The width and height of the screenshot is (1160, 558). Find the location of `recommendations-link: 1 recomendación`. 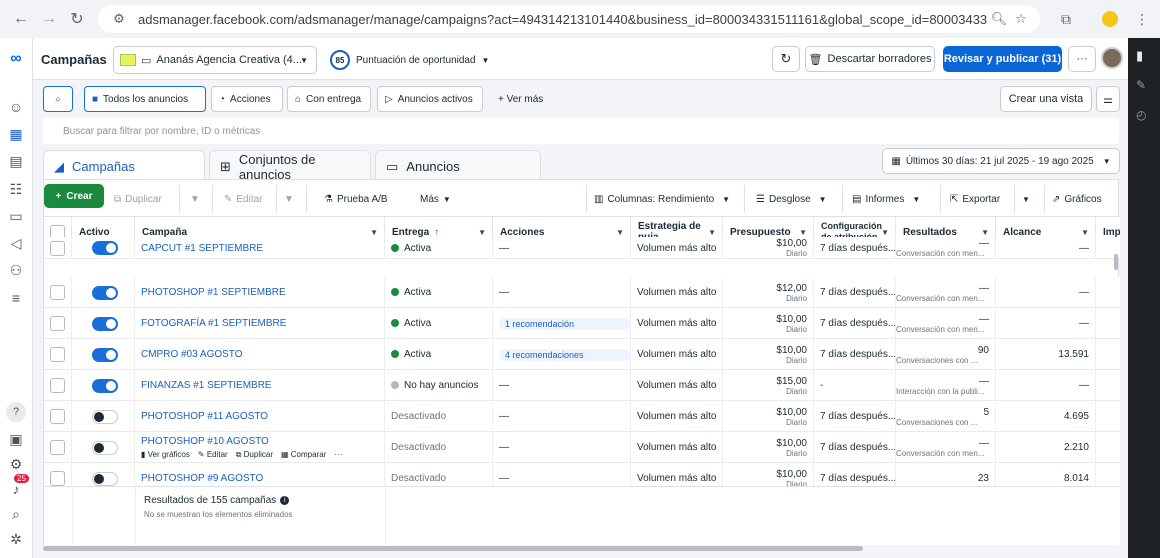

recommendations-link: 1 recomendación is located at coordinates (564, 323).